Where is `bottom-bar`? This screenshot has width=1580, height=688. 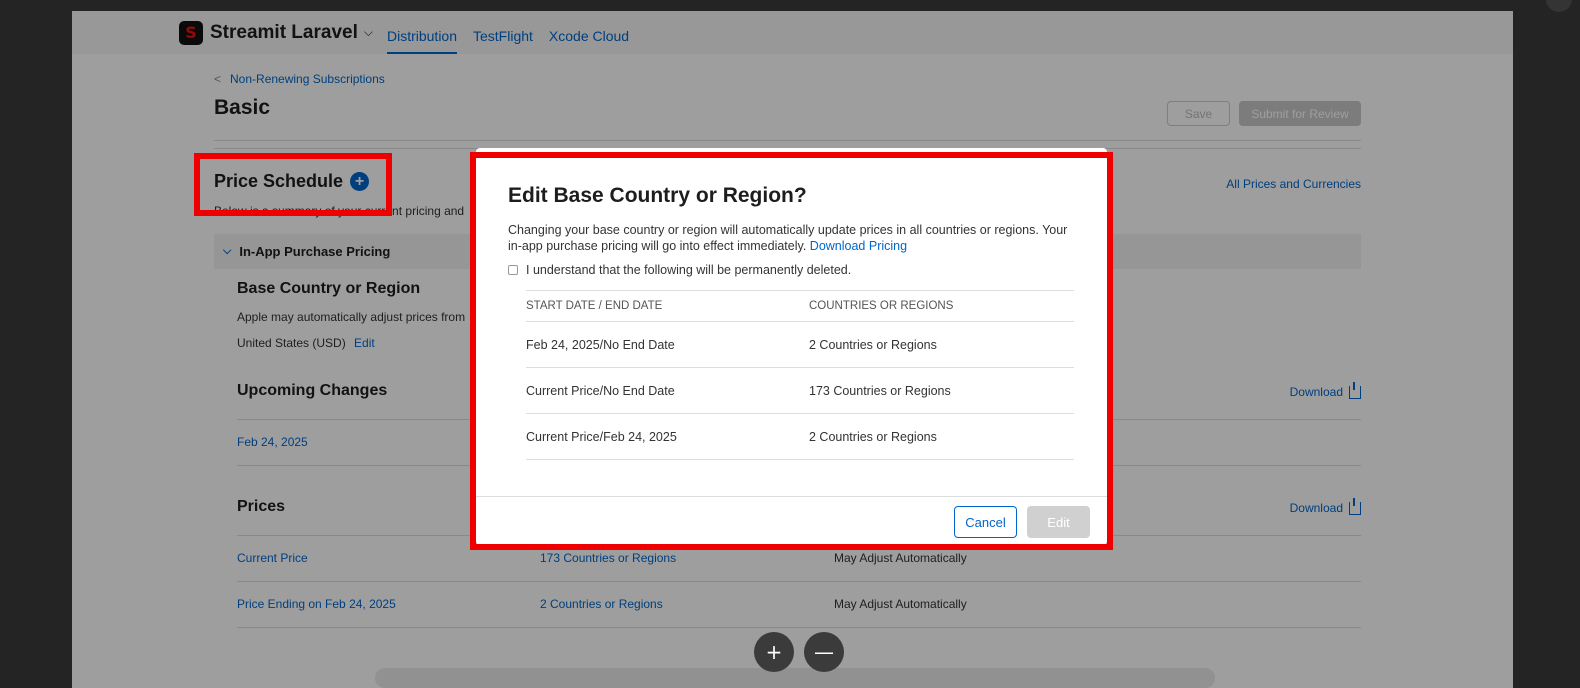 bottom-bar is located at coordinates (795, 678).